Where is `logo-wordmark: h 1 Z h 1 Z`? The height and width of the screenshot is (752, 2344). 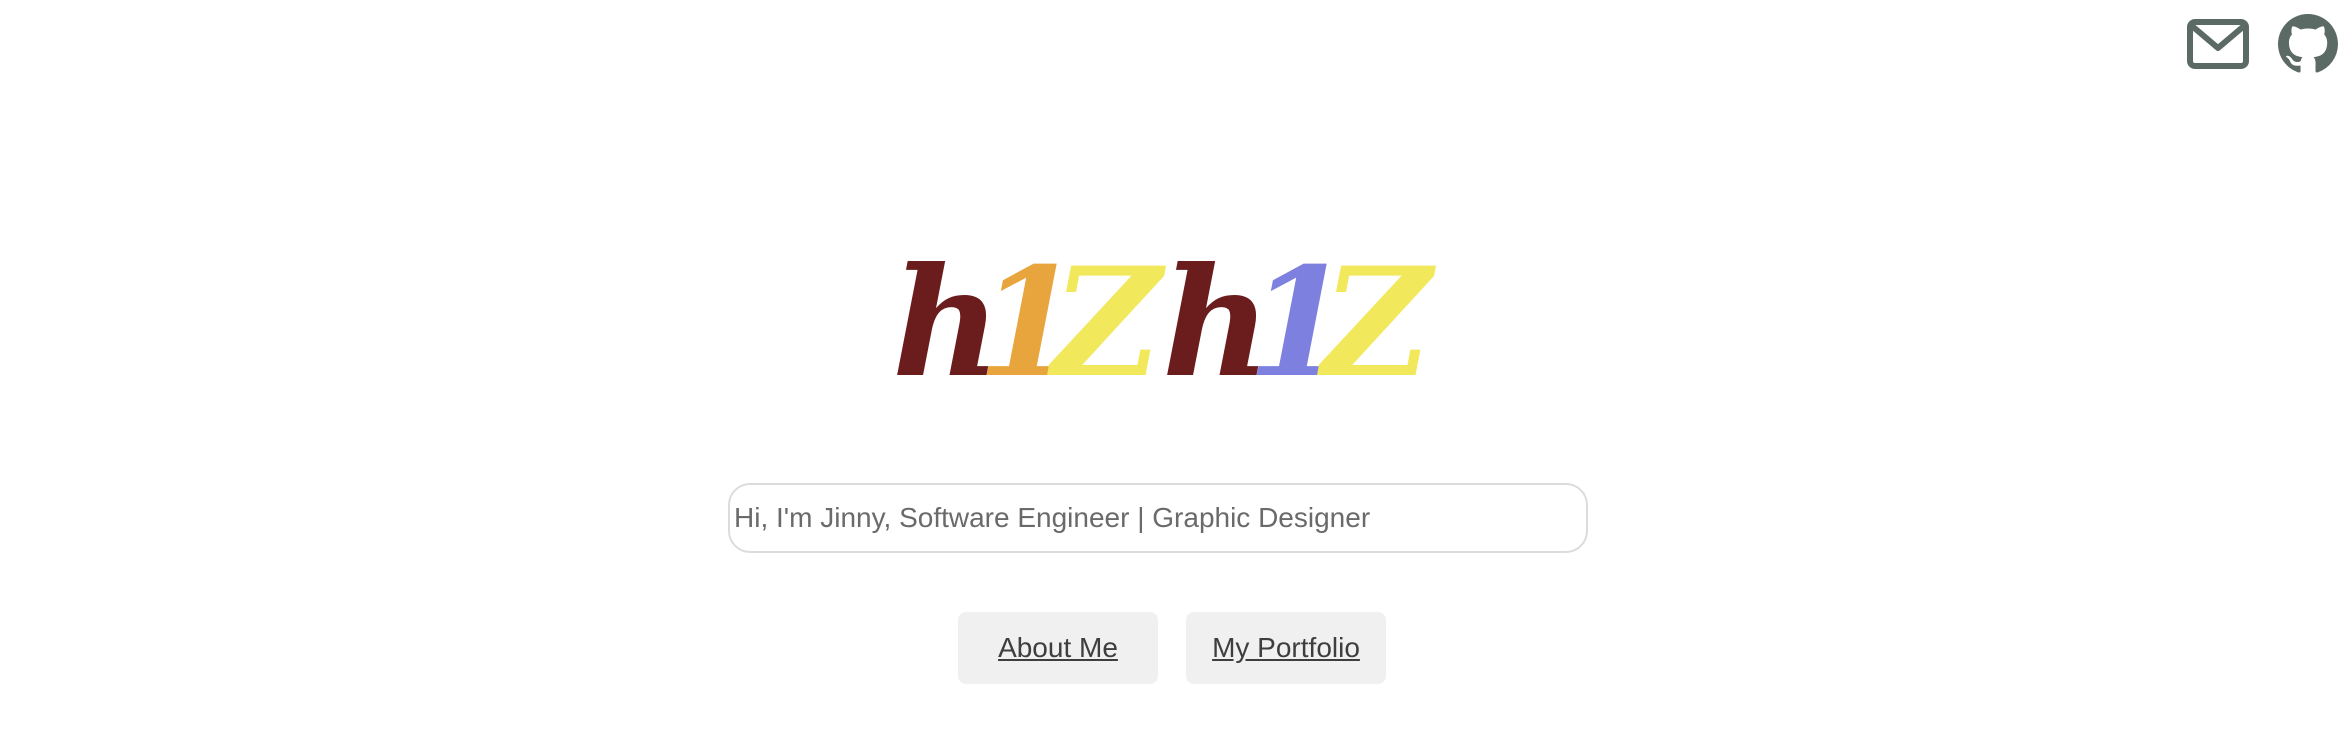 logo-wordmark: h 1 Z h 1 Z is located at coordinates (1164, 315).